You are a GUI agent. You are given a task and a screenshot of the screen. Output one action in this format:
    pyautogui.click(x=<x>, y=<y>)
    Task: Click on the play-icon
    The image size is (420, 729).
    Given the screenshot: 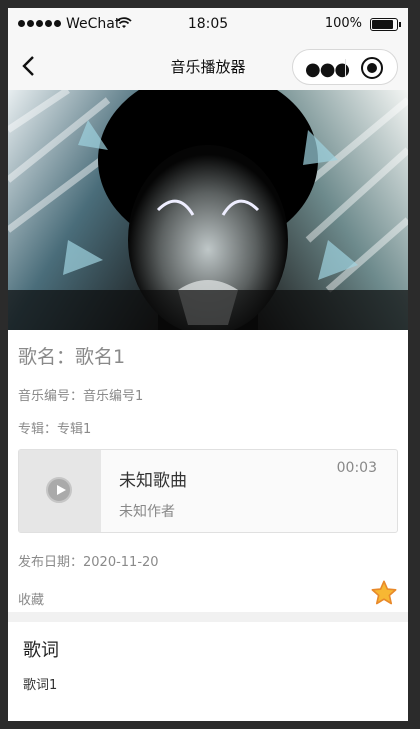 What is the action you would take?
    pyautogui.click(x=59, y=490)
    